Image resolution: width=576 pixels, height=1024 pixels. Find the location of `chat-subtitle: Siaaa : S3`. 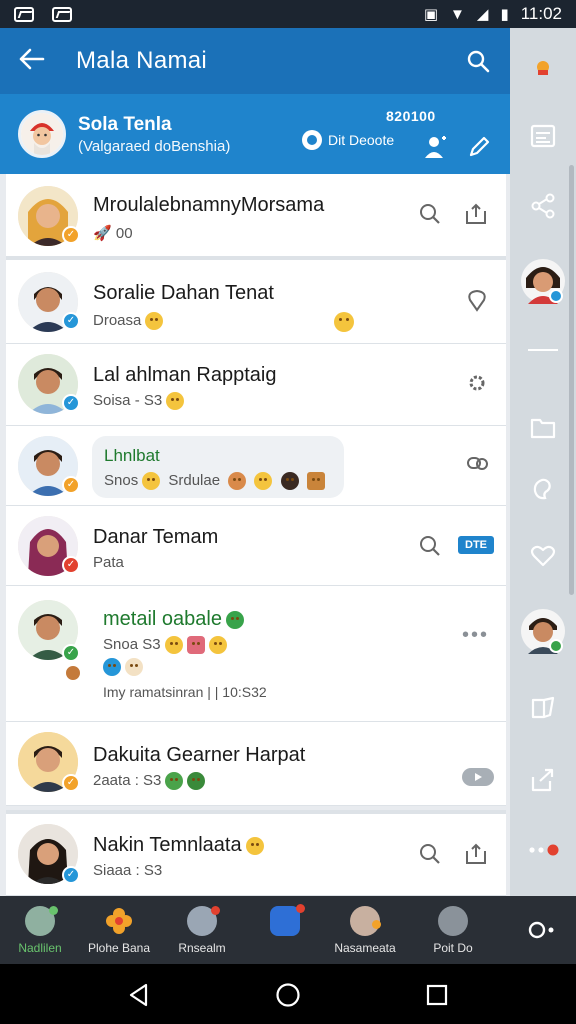

chat-subtitle: Siaaa : S3 is located at coordinates (128, 870).